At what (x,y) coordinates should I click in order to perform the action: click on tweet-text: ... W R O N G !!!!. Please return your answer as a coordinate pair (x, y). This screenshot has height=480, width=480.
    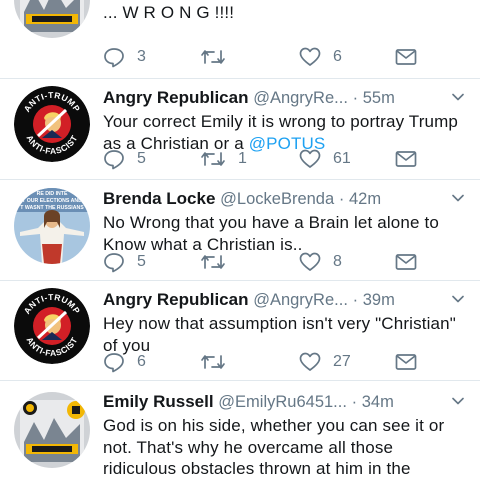
    Looking at the image, I should click on (169, 12).